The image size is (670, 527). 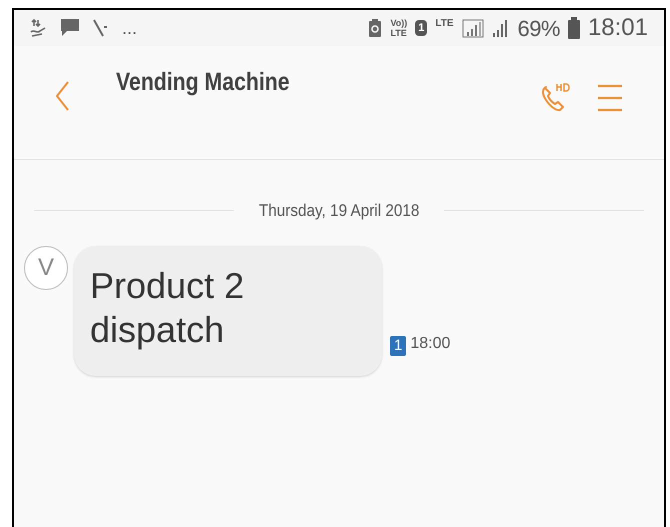 I want to click on message-icon, so click(x=70, y=28).